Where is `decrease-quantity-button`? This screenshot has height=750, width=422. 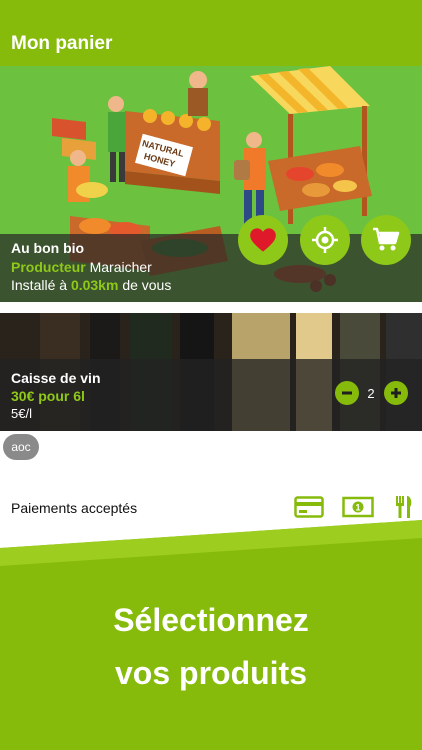 decrease-quantity-button is located at coordinates (347, 393).